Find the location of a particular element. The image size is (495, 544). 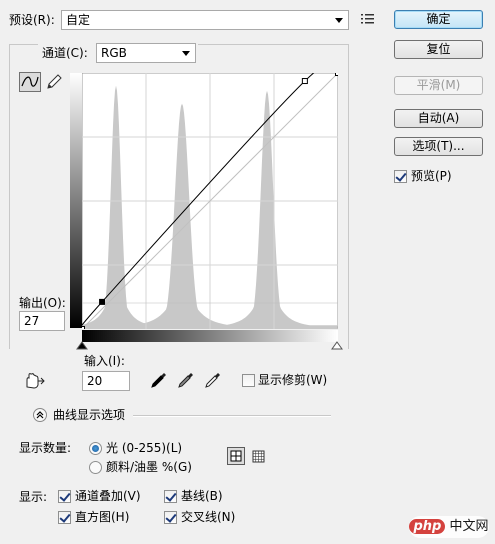

site-watermark: php 中文网 is located at coordinates (449, 527).